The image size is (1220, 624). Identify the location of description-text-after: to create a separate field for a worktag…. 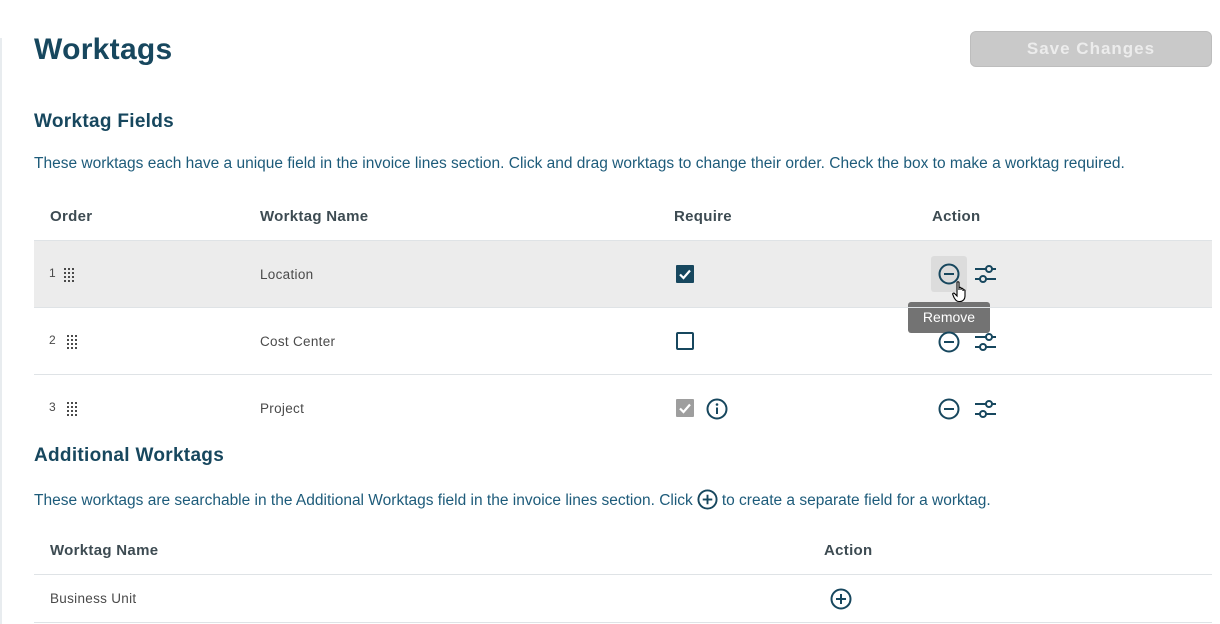
(856, 500).